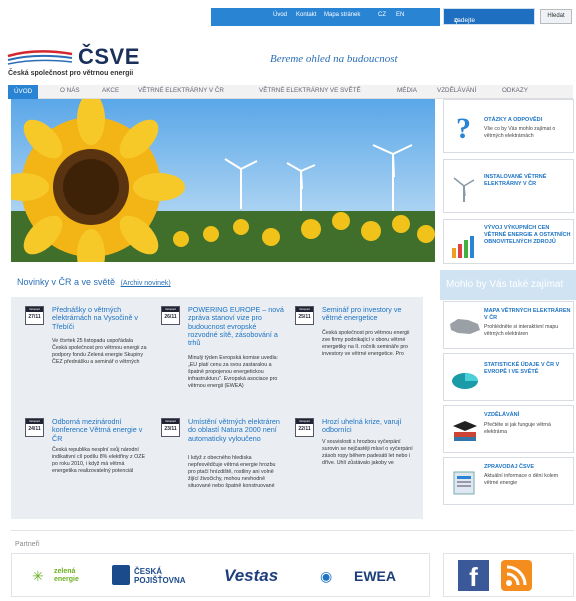 This screenshot has height=601, width=576. What do you see at coordinates (464, 189) in the screenshot?
I see `turbine-icon` at bounding box center [464, 189].